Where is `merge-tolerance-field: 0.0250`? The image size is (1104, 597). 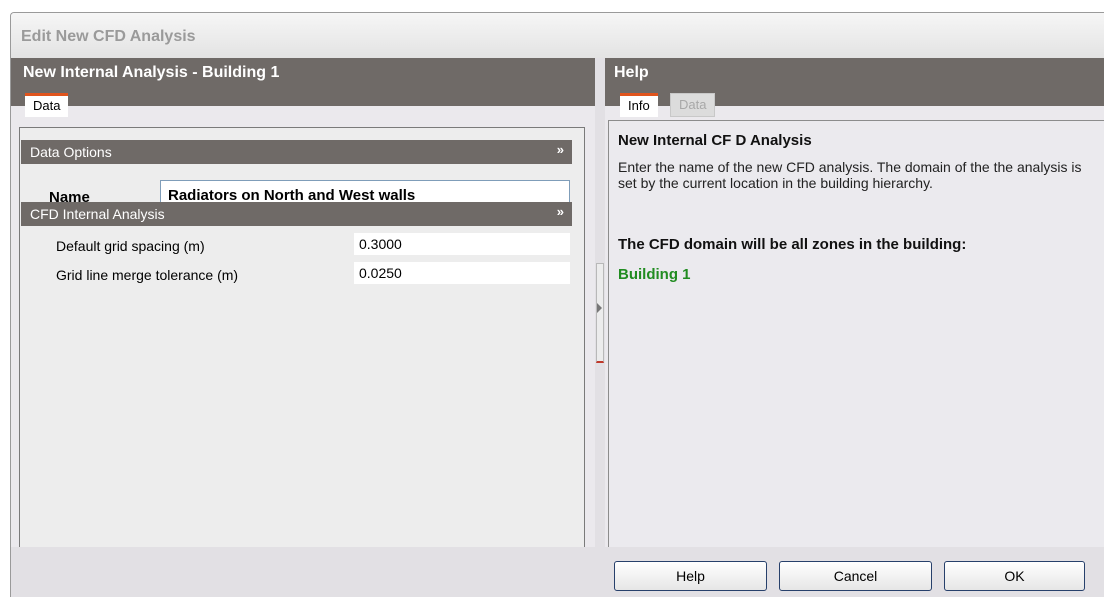 merge-tolerance-field: 0.0250 is located at coordinates (462, 273).